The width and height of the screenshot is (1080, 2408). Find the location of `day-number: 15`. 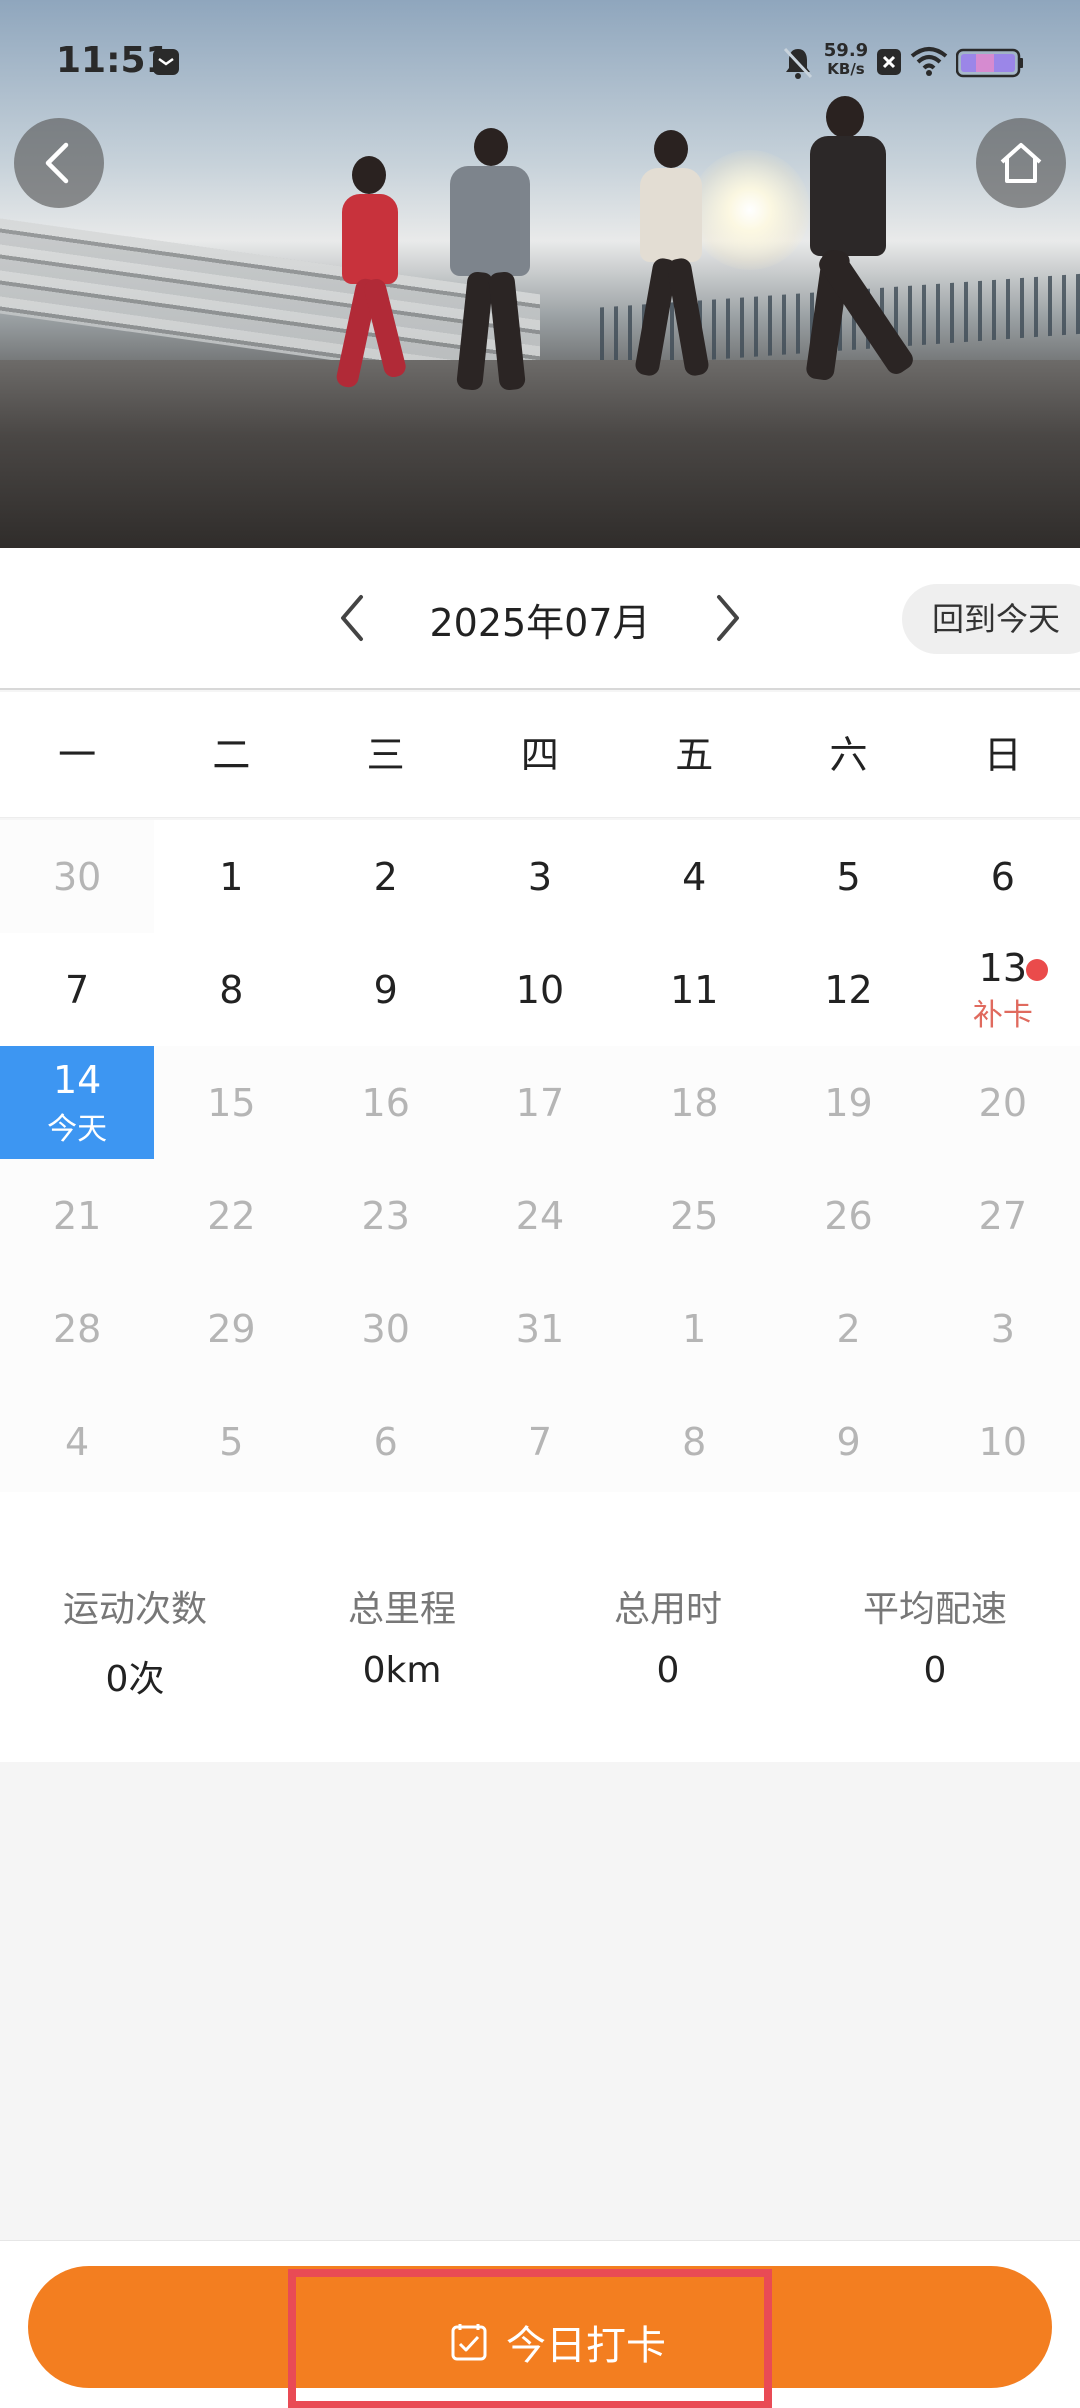

day-number: 15 is located at coordinates (231, 1102).